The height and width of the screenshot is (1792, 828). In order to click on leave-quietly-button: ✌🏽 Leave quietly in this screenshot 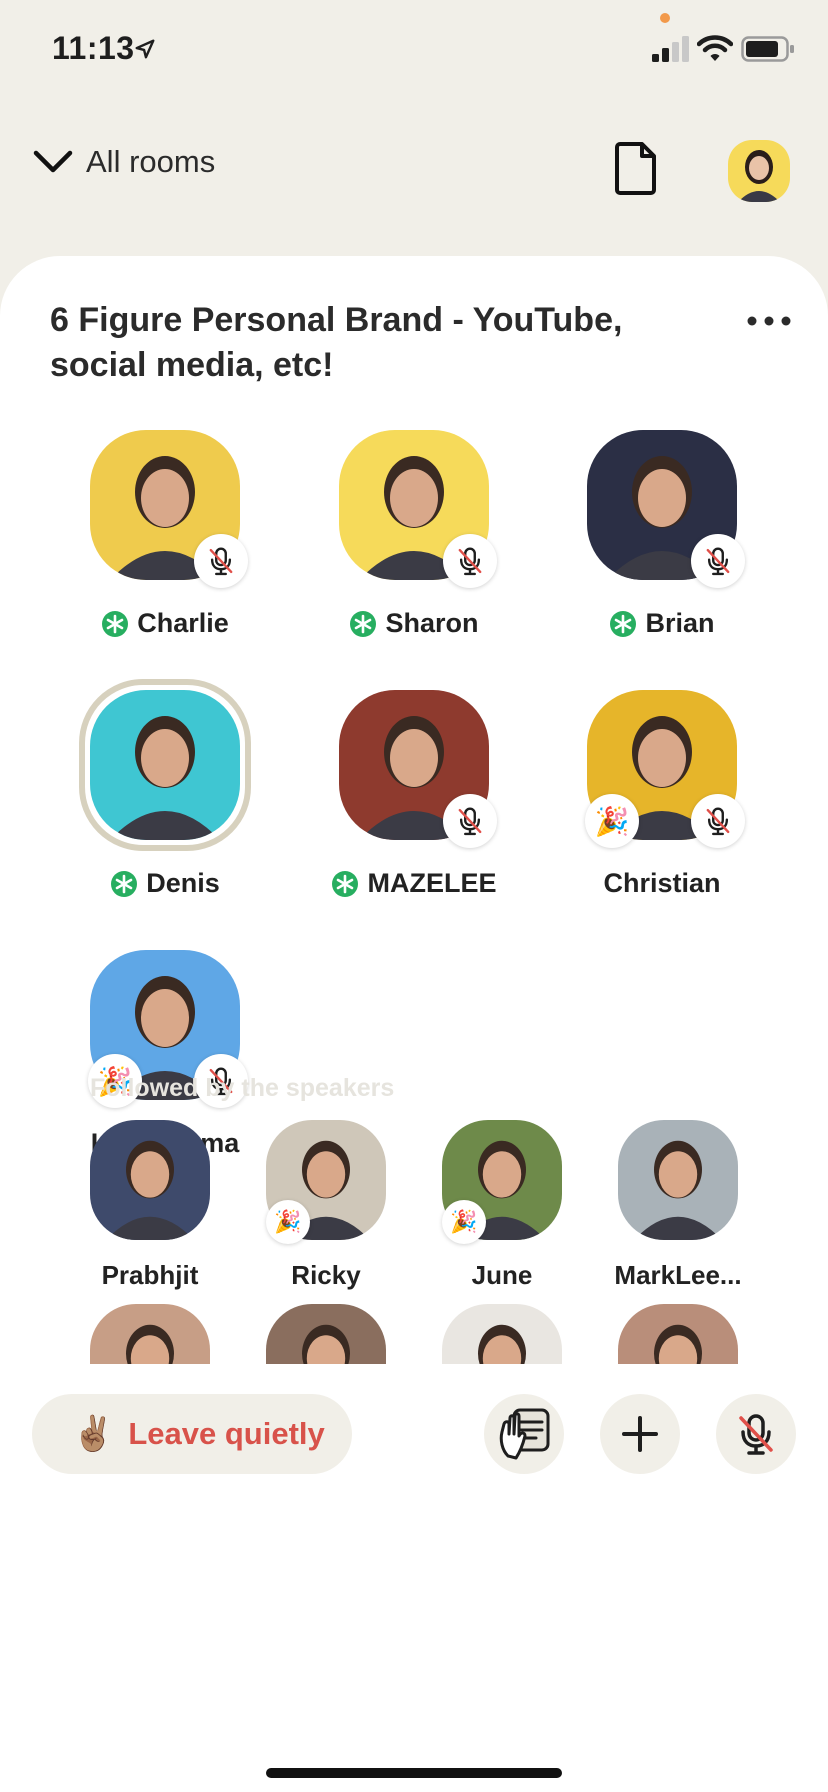, I will do `click(192, 1434)`.